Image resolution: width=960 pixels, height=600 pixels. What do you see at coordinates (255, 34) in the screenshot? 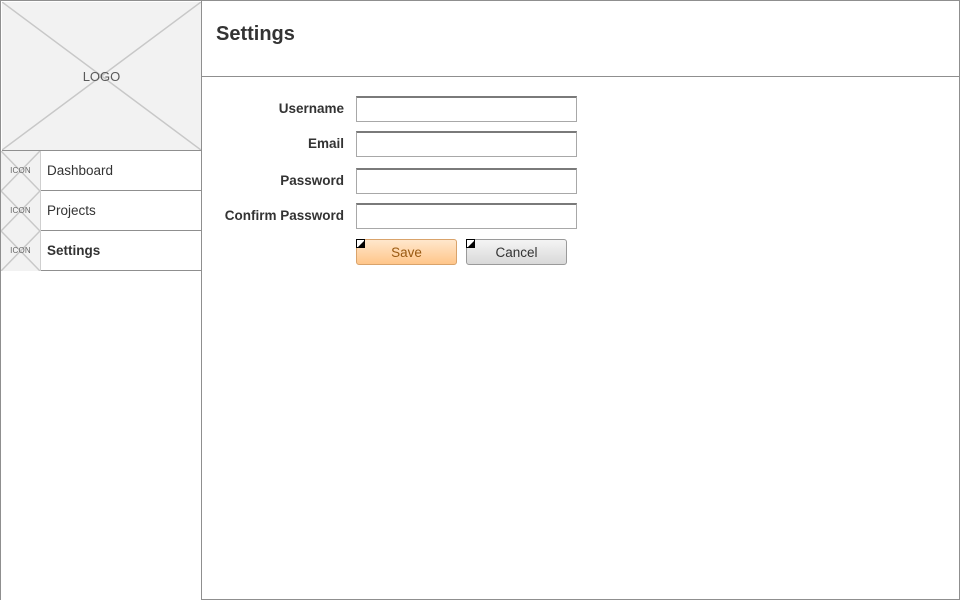
I see `page-title: Settings` at bounding box center [255, 34].